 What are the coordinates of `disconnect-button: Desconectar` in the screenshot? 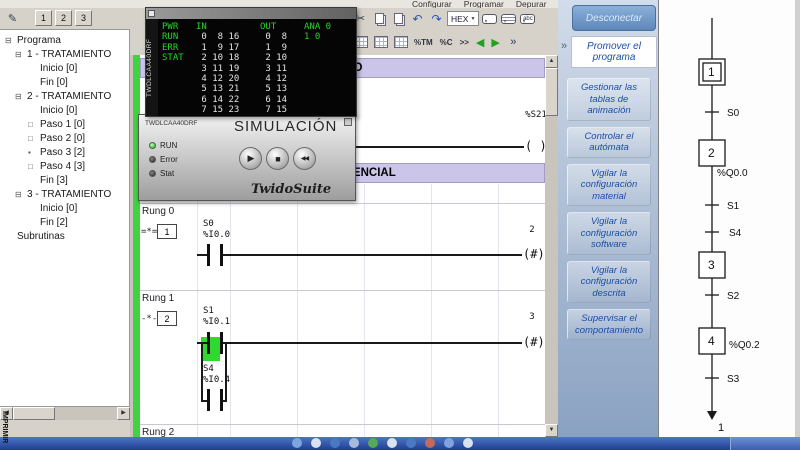 It's located at (614, 18).